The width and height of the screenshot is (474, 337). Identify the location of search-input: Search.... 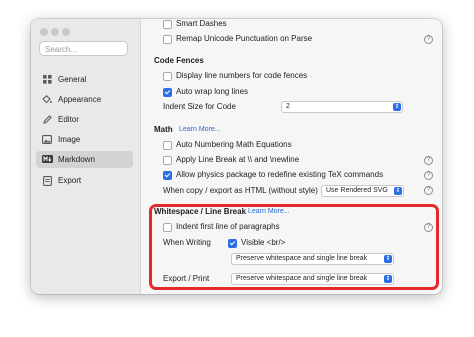
(83, 48).